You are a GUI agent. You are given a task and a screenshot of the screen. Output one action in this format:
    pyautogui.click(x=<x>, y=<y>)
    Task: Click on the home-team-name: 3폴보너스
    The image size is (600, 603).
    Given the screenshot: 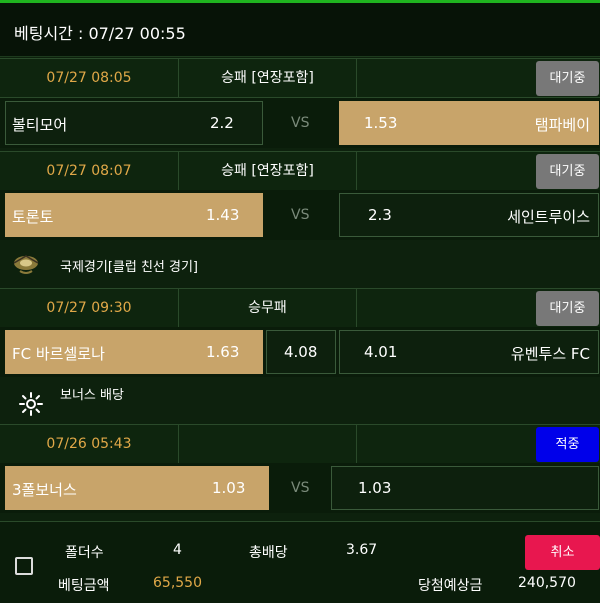 What is the action you would take?
    pyautogui.click(x=44, y=490)
    